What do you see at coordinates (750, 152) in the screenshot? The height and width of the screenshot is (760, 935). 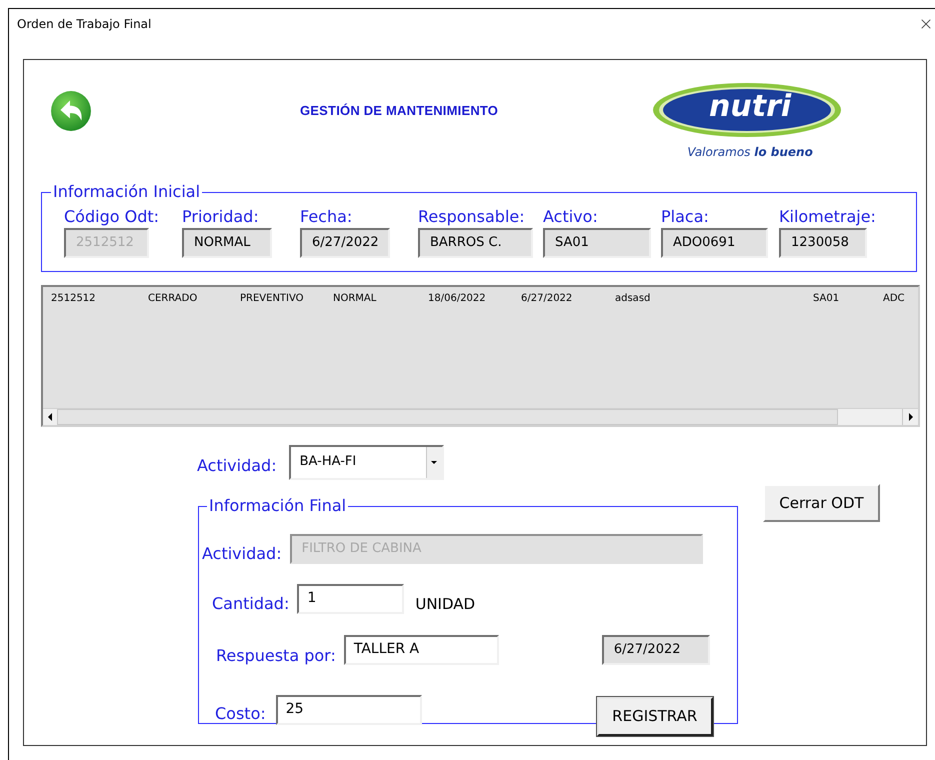 I see `logo-tagline: Valoramos lo bueno` at bounding box center [750, 152].